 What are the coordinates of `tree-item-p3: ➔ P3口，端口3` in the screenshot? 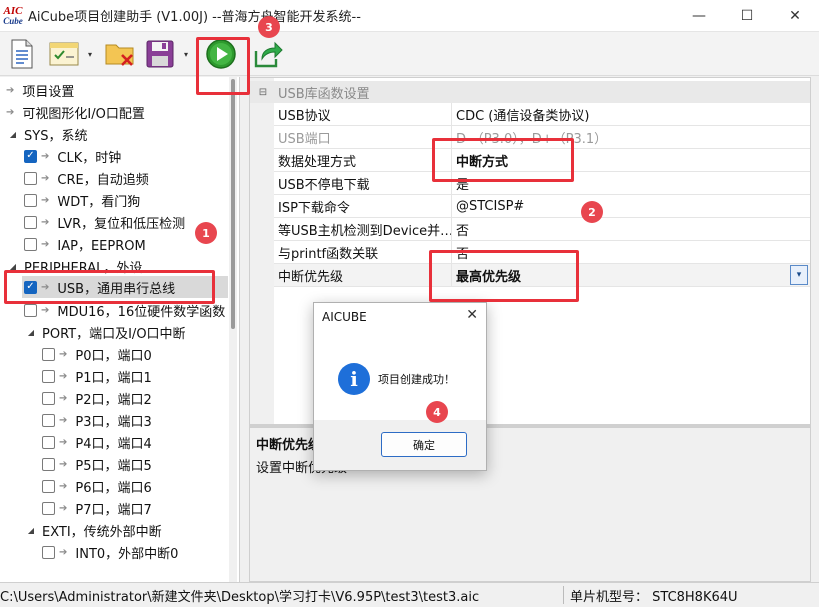 It's located at (97, 420).